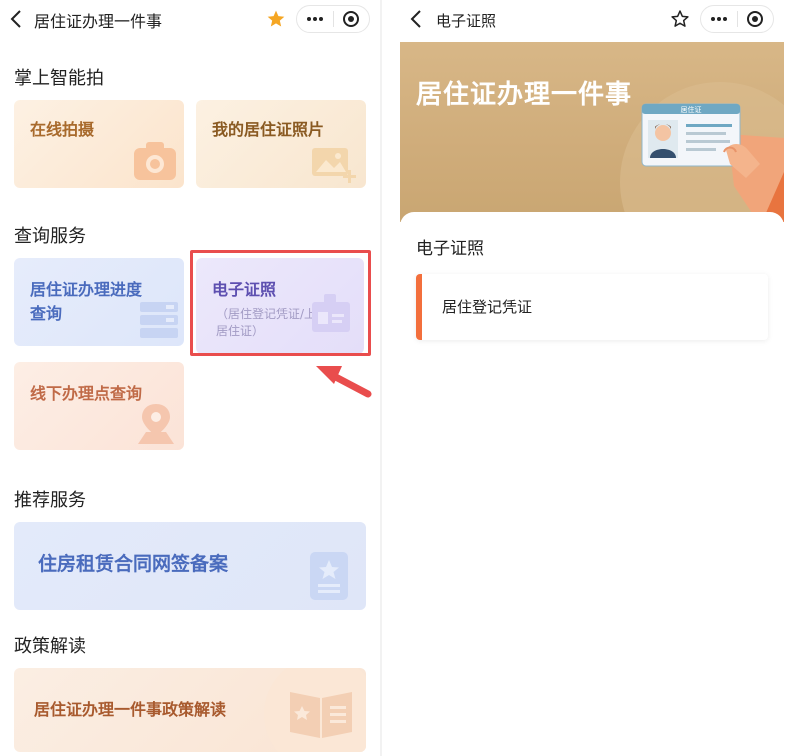 This screenshot has height=756, width=786. What do you see at coordinates (50, 500) in the screenshot?
I see `section-title-recommend: 推荐服务` at bounding box center [50, 500].